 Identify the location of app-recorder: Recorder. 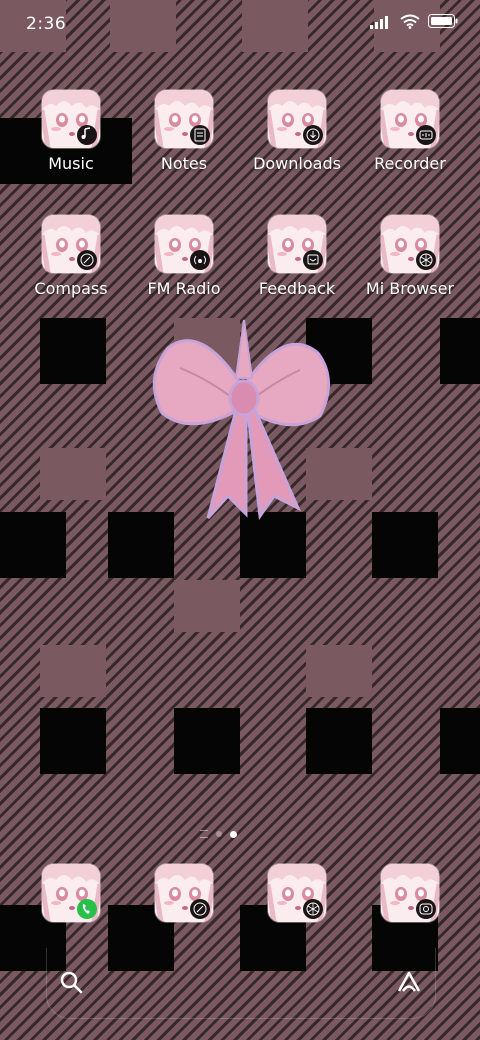
(410, 132).